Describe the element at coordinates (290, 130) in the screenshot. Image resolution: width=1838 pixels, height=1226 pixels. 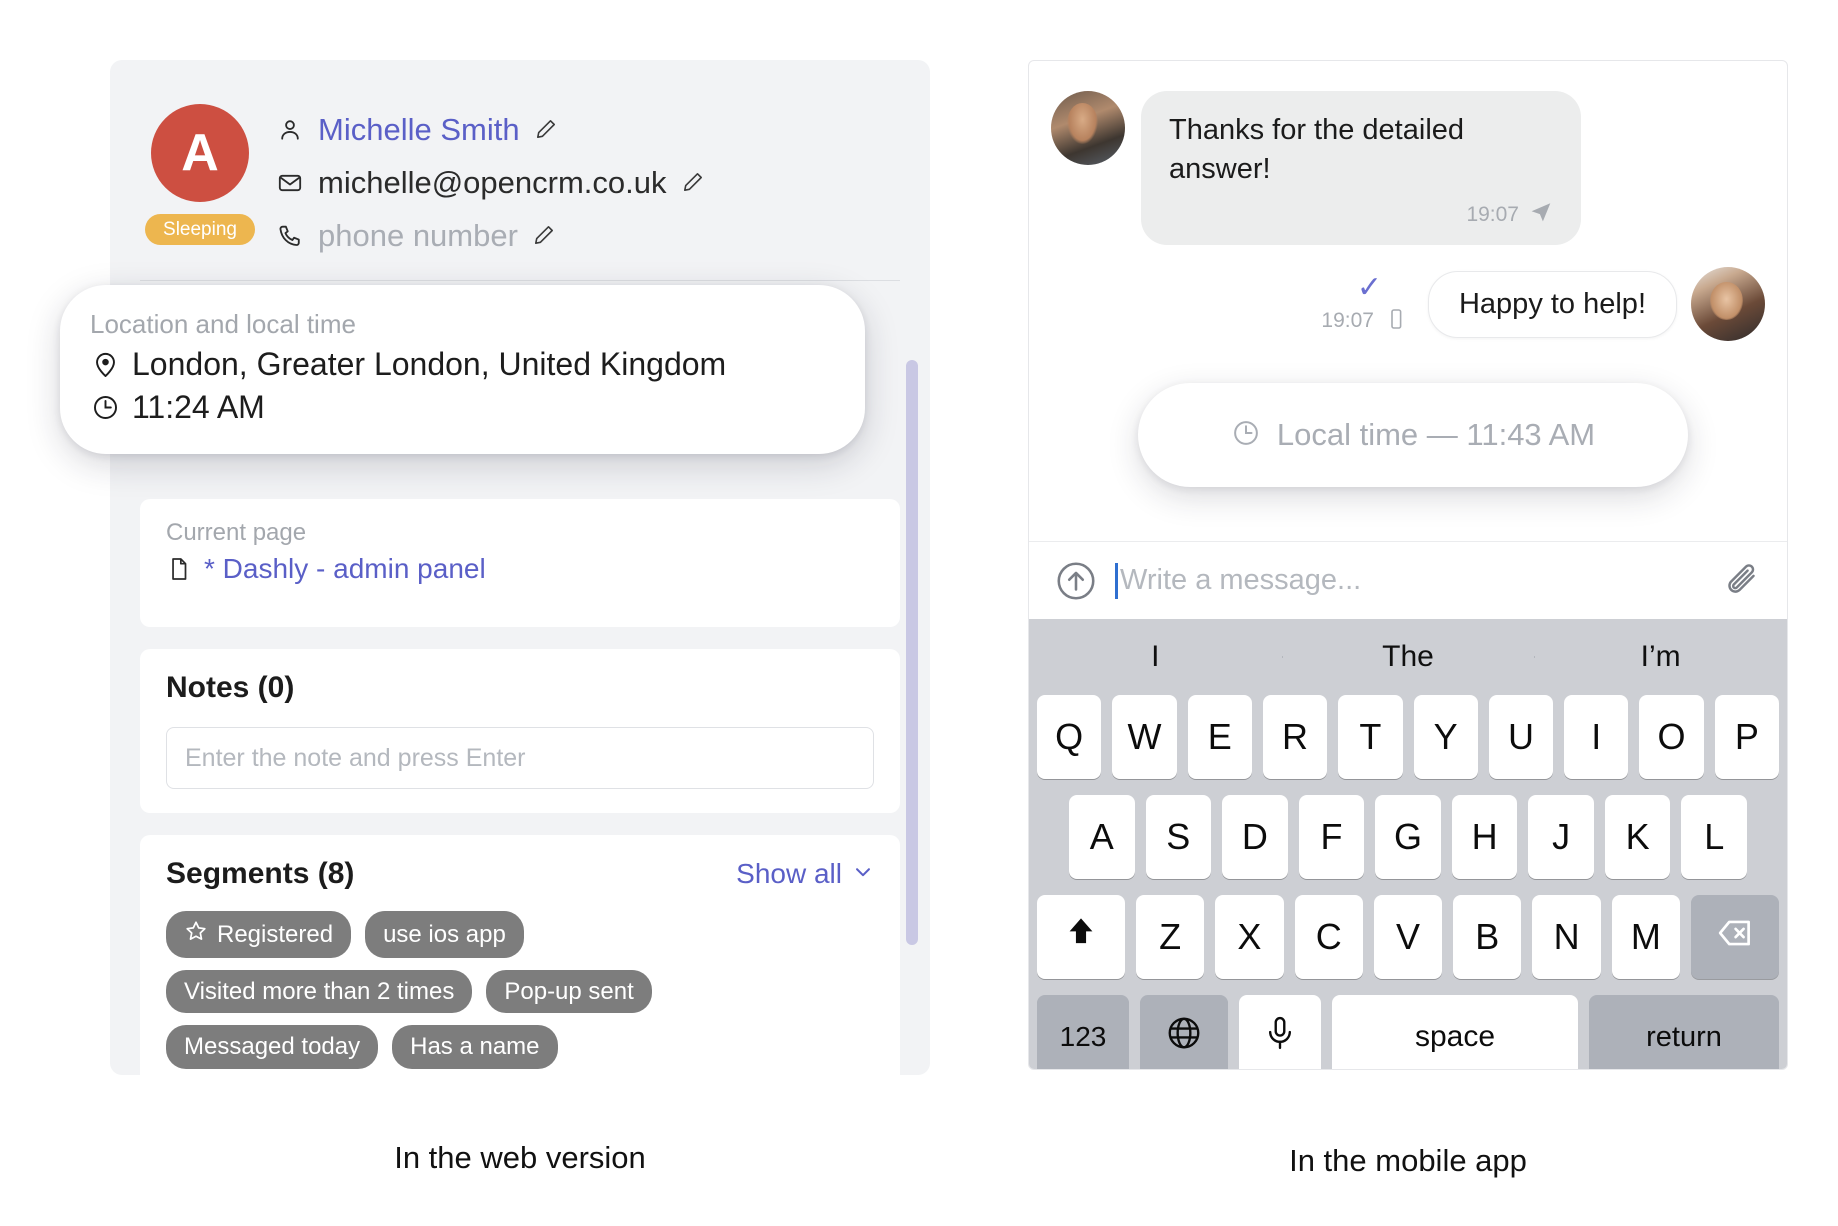
I see `user-icon` at that location.